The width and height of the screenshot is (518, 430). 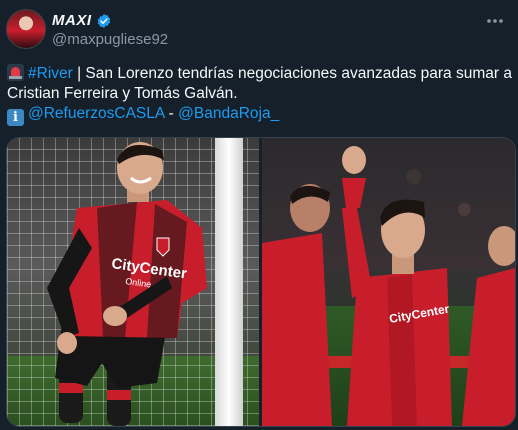 What do you see at coordinates (15, 72) in the screenshot?
I see `rotating-light-icon` at bounding box center [15, 72].